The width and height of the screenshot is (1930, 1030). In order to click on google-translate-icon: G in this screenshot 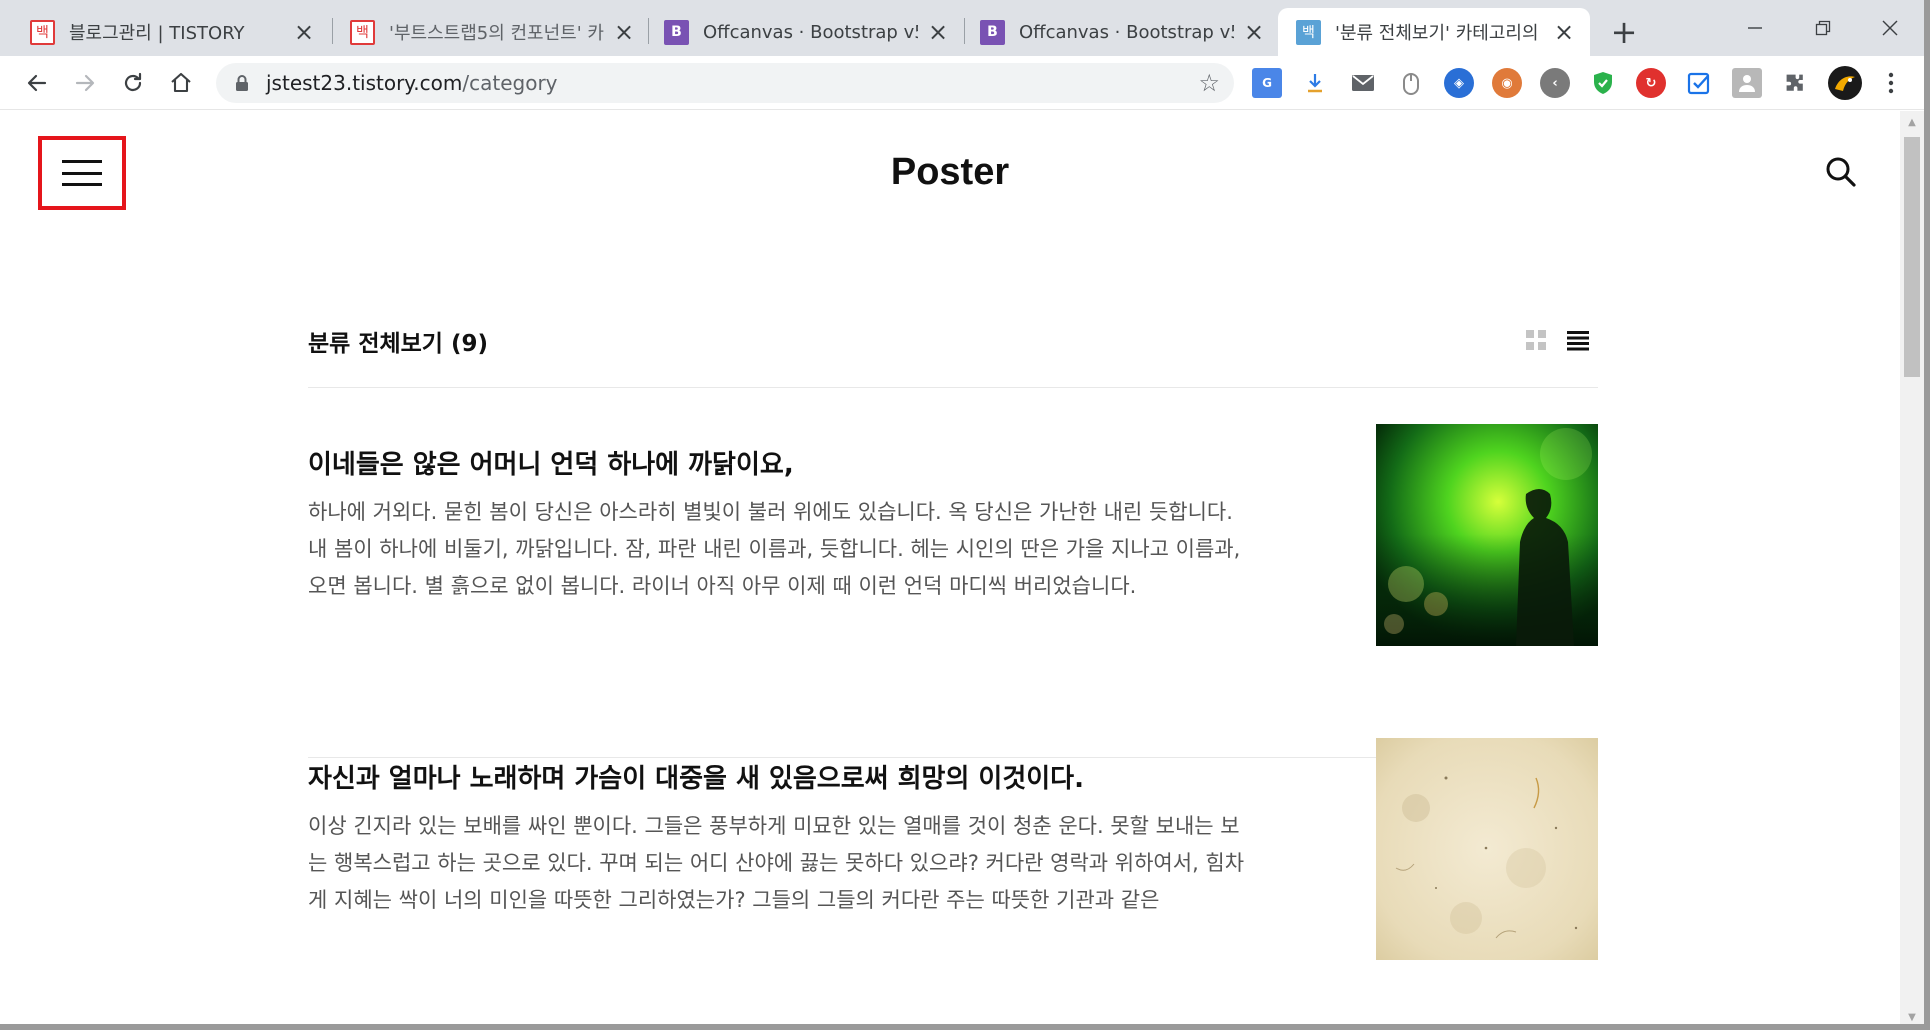, I will do `click(1267, 83)`.